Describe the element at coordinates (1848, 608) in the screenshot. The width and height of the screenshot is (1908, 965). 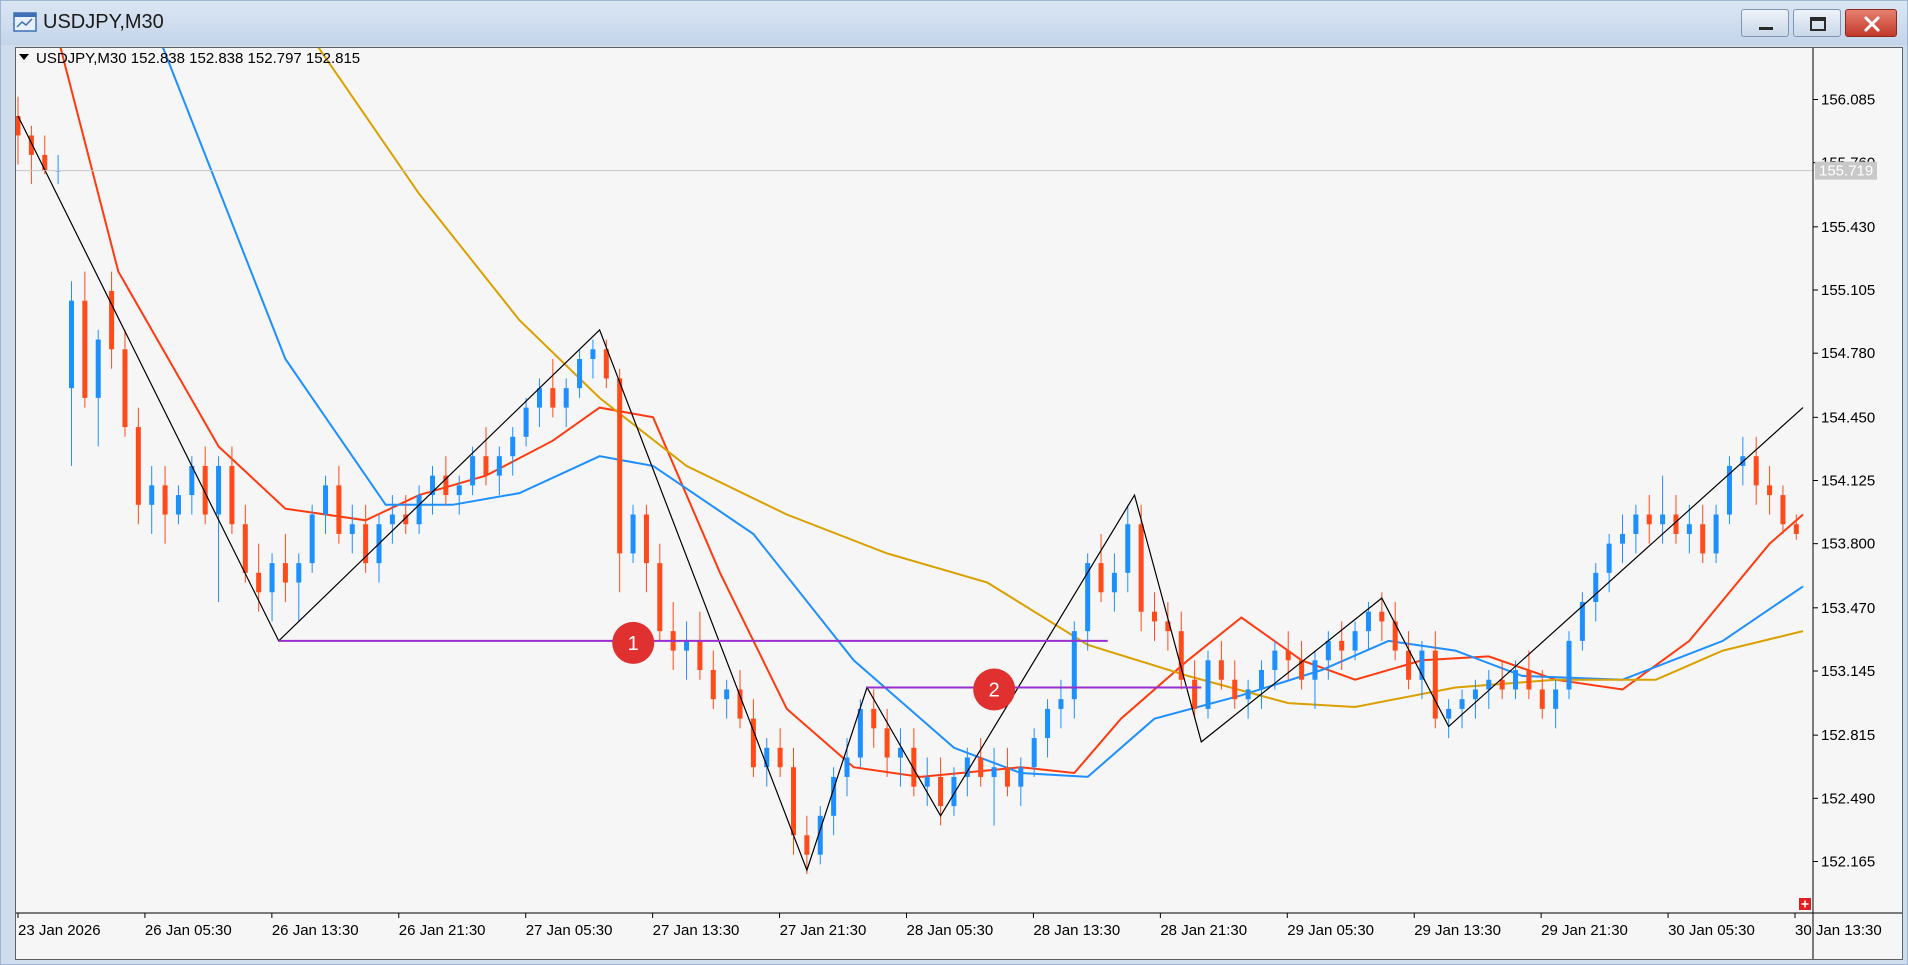
I see `price-tick-label: 153.470` at that location.